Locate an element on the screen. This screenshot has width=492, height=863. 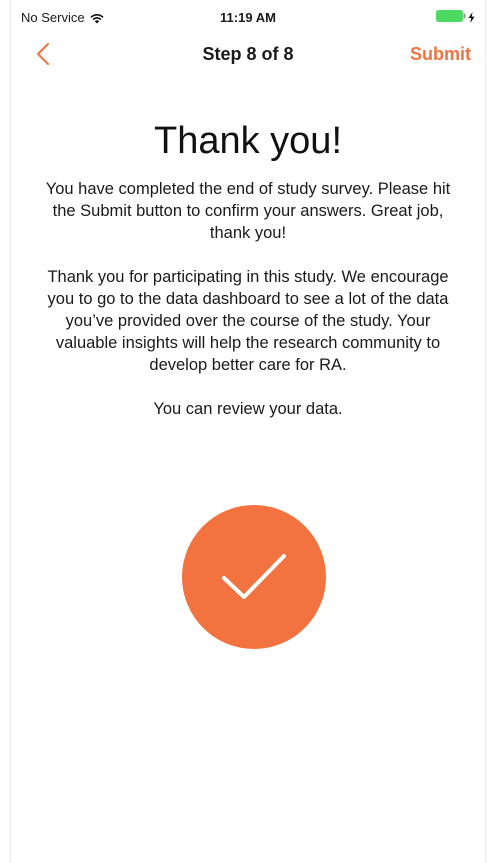
status-right is located at coordinates (455, 16).